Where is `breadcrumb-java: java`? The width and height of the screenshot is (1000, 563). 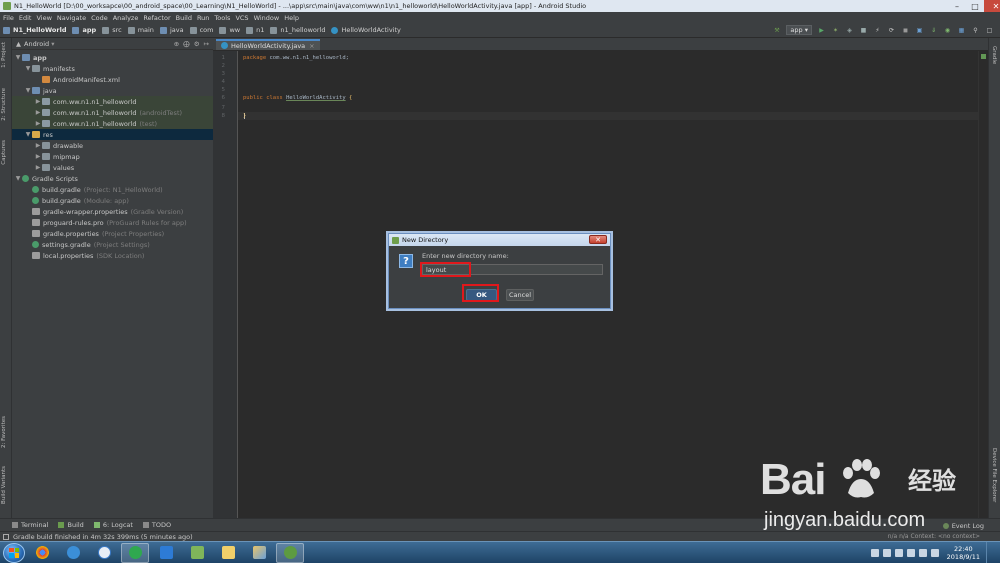 breadcrumb-java: java is located at coordinates (171, 30).